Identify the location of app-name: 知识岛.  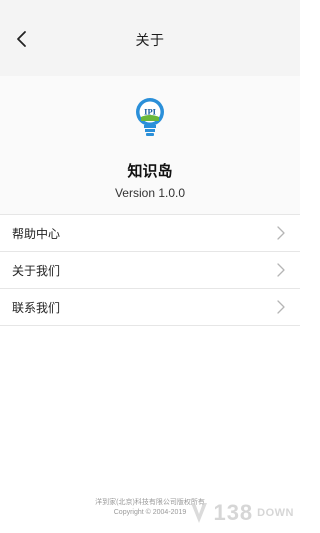
(150, 171).